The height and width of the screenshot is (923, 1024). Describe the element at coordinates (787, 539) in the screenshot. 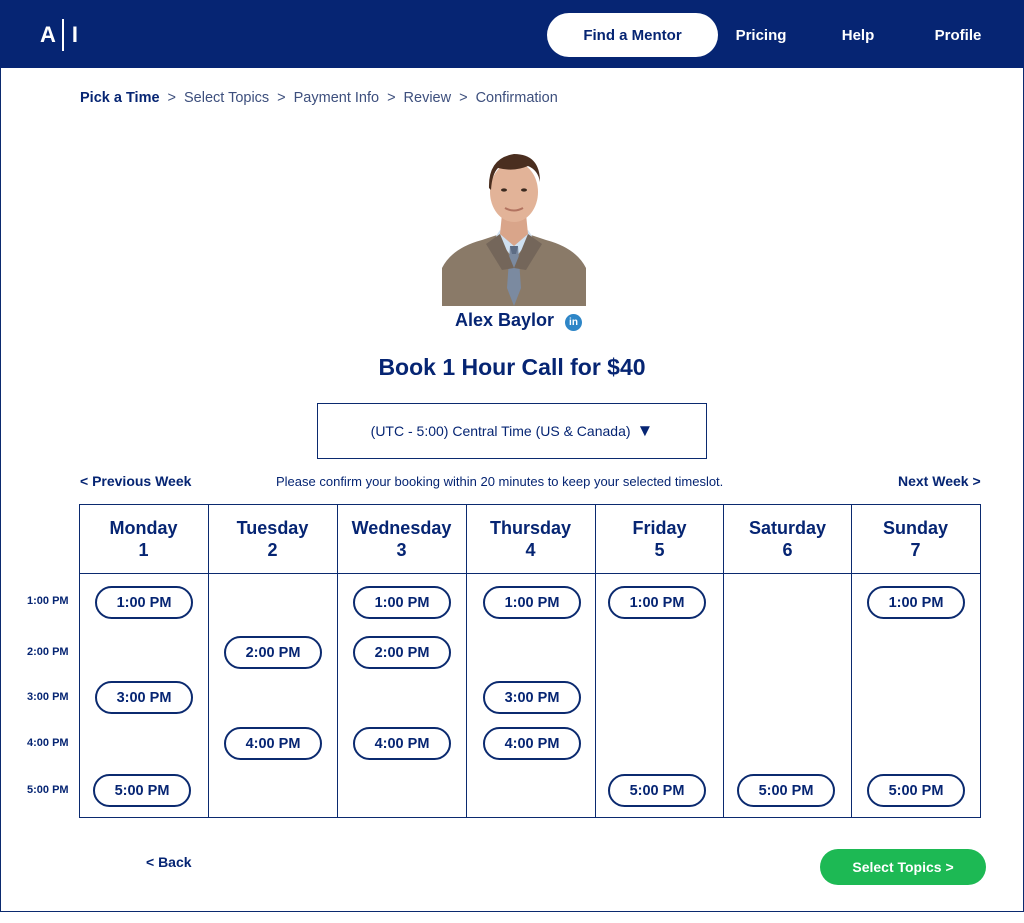

I see `day-header-saturday: Saturday 6` at that location.